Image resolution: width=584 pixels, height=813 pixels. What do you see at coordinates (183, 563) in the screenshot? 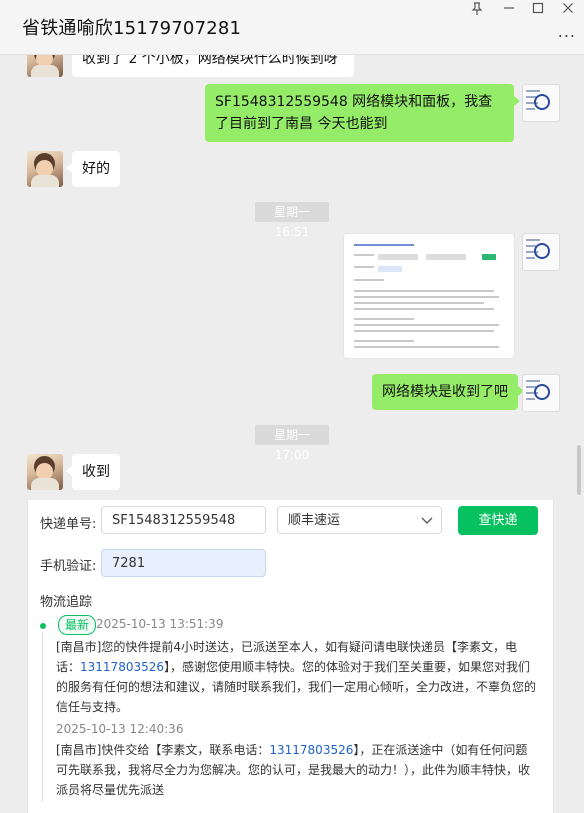
I see `phone-verify-input: 7281` at bounding box center [183, 563].